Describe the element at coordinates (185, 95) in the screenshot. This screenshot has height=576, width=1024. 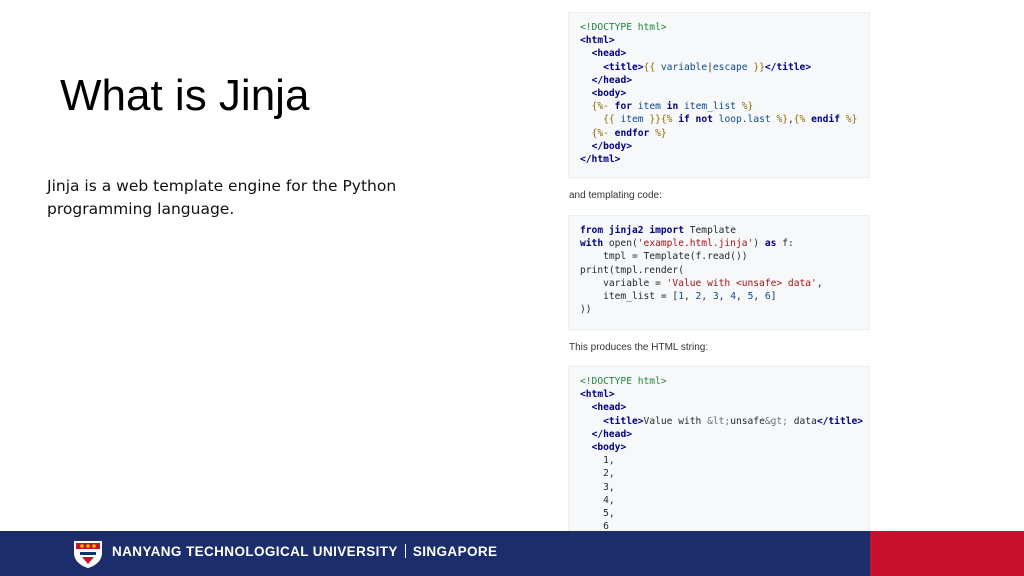
I see `slide-title: What is Jinja` at that location.